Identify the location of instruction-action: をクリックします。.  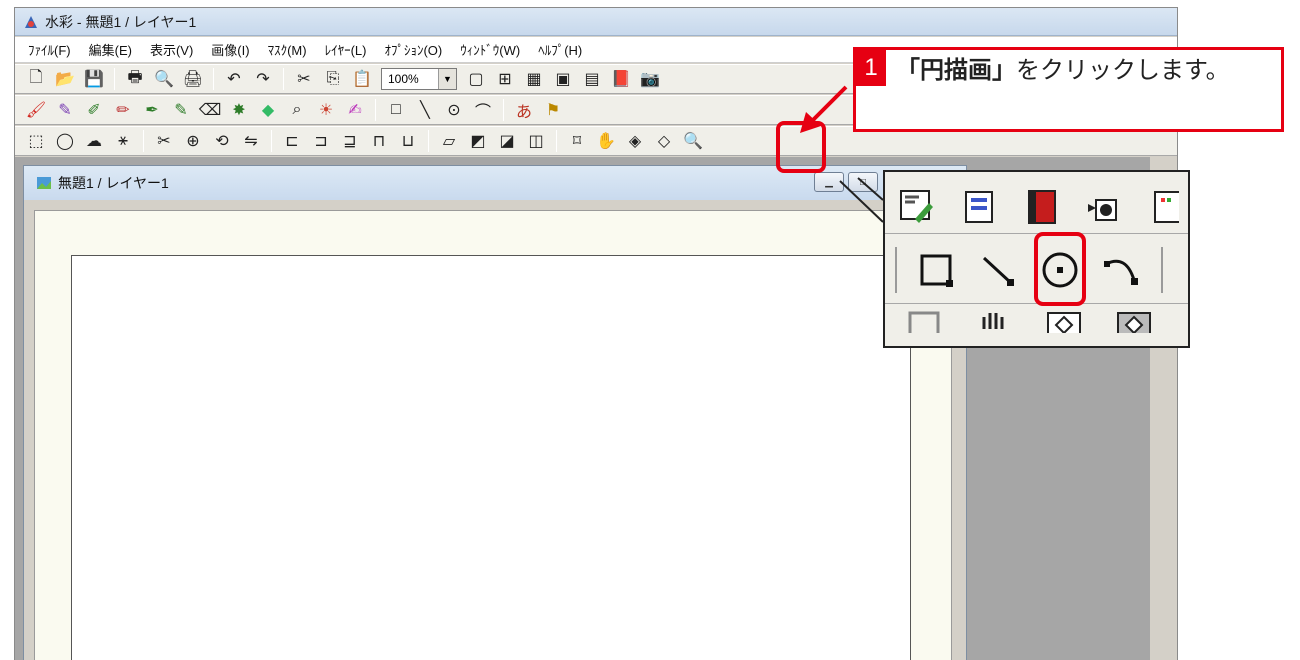
(1123, 70).